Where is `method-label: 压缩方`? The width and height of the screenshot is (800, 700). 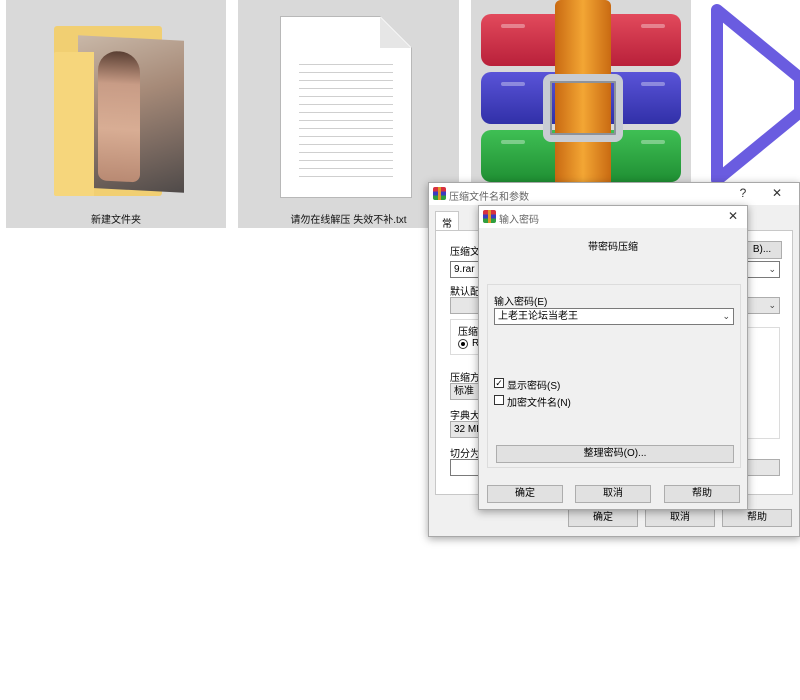 method-label: 压缩方 is located at coordinates (465, 378).